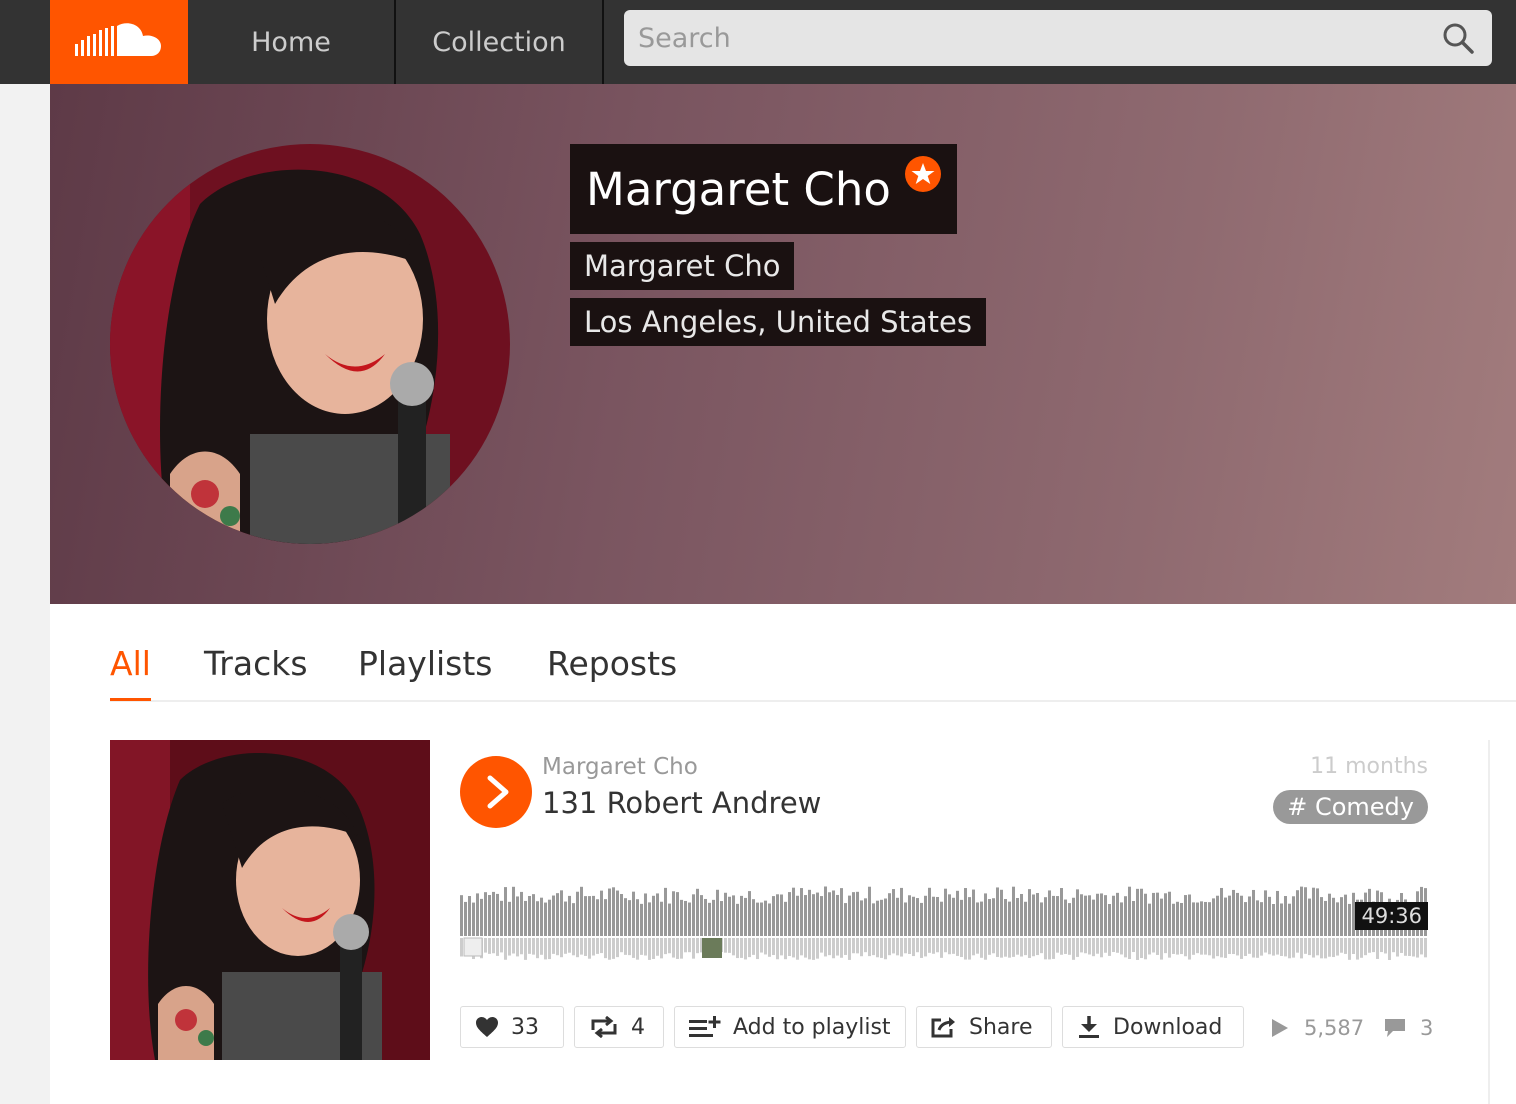  Describe the element at coordinates (270, 900) in the screenshot. I see `track-artwork` at that location.